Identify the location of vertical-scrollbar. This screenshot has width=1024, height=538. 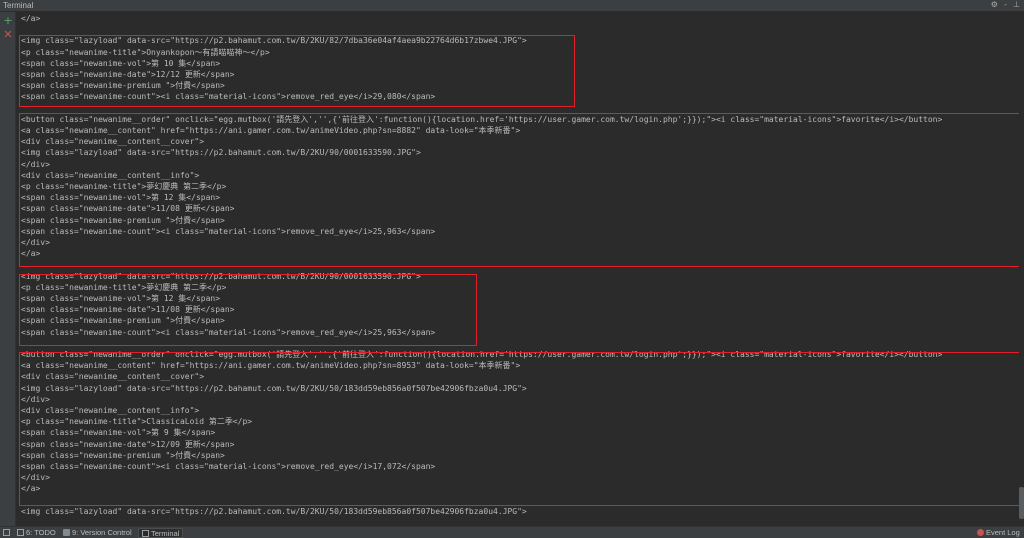
(1021, 269).